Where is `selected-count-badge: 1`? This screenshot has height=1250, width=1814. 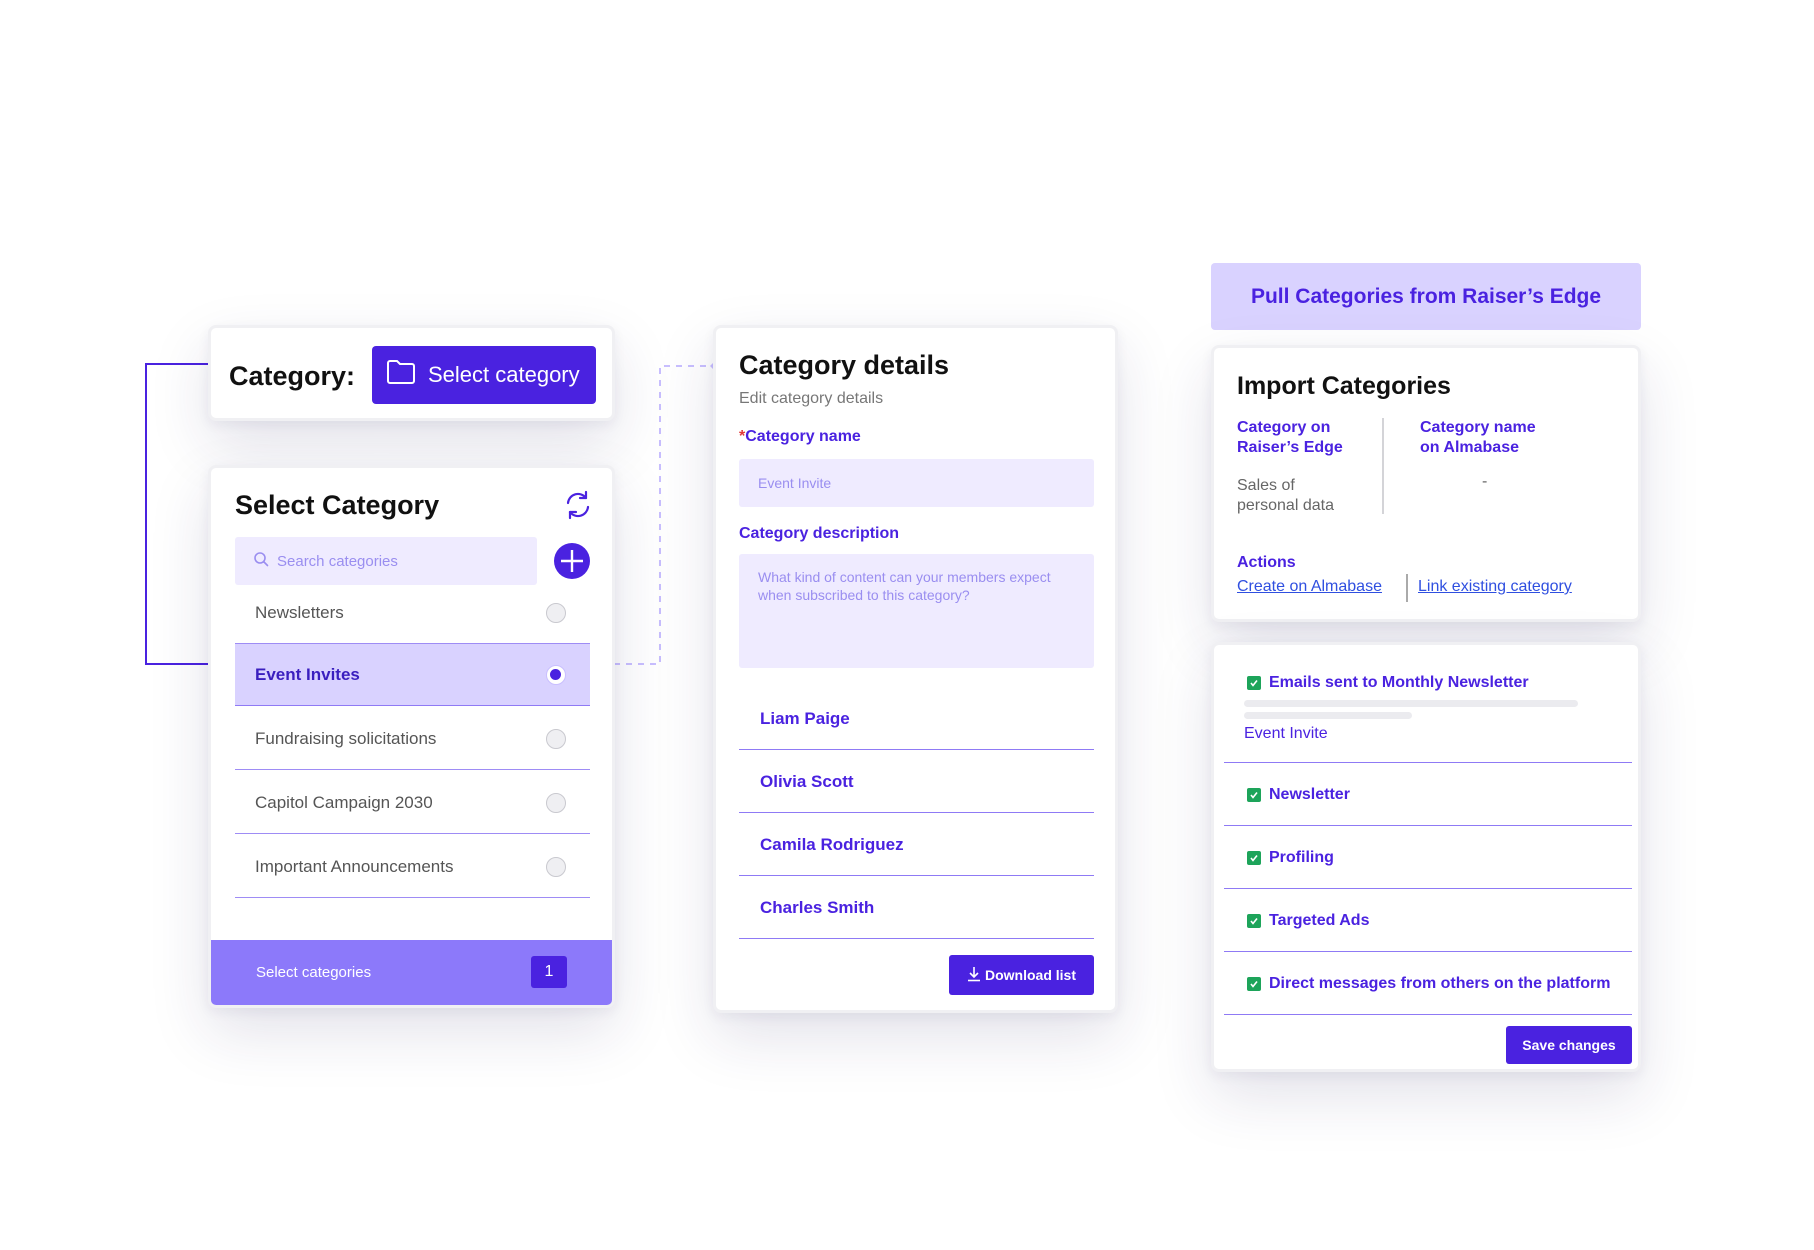 selected-count-badge: 1 is located at coordinates (549, 972).